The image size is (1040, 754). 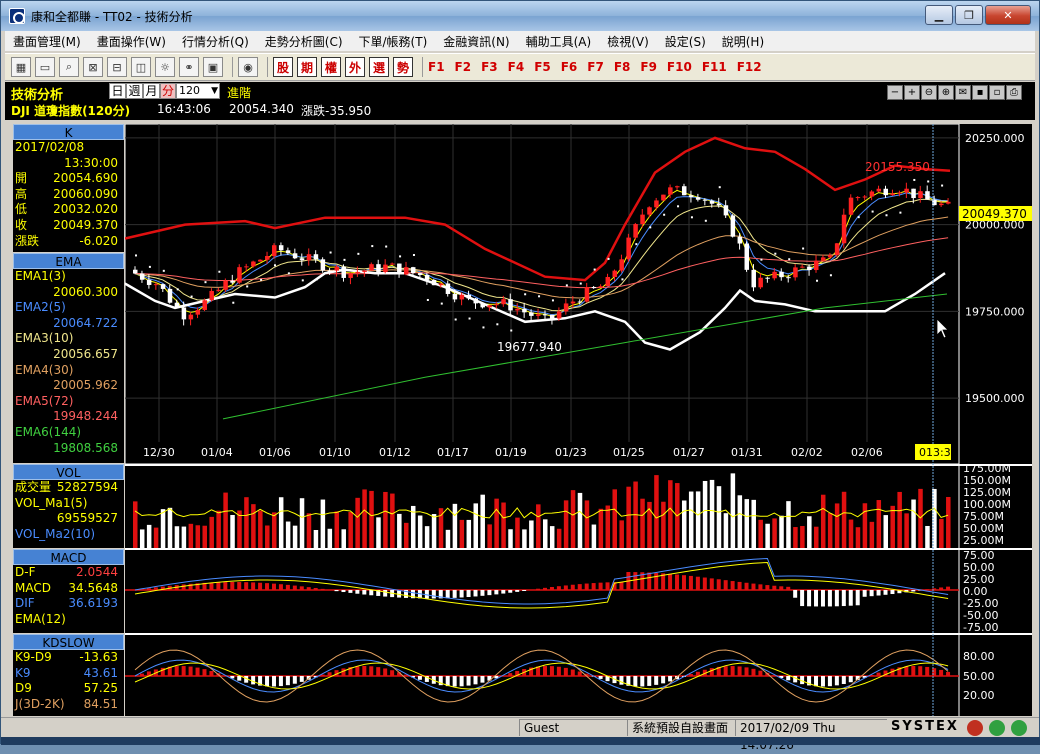 What do you see at coordinates (895, 92) in the screenshot?
I see `zoom-out-icon: −` at bounding box center [895, 92].